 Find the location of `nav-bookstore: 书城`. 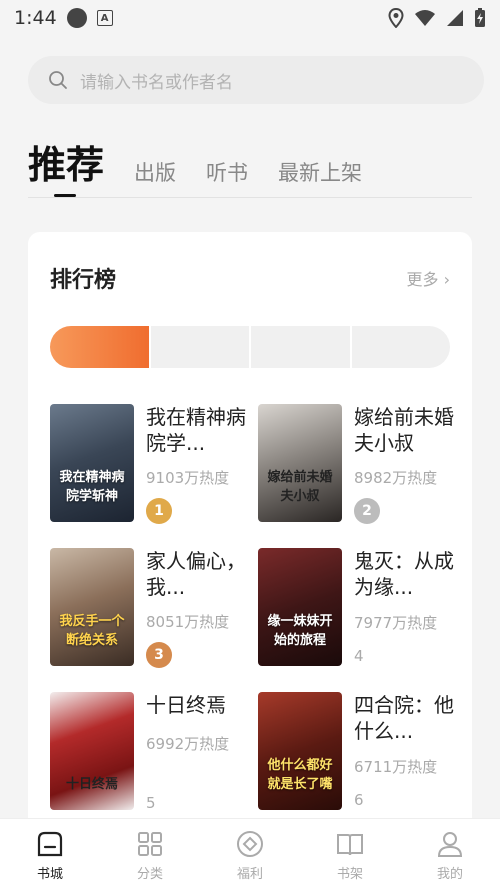

nav-bookstore: 书城 is located at coordinates (50, 853).